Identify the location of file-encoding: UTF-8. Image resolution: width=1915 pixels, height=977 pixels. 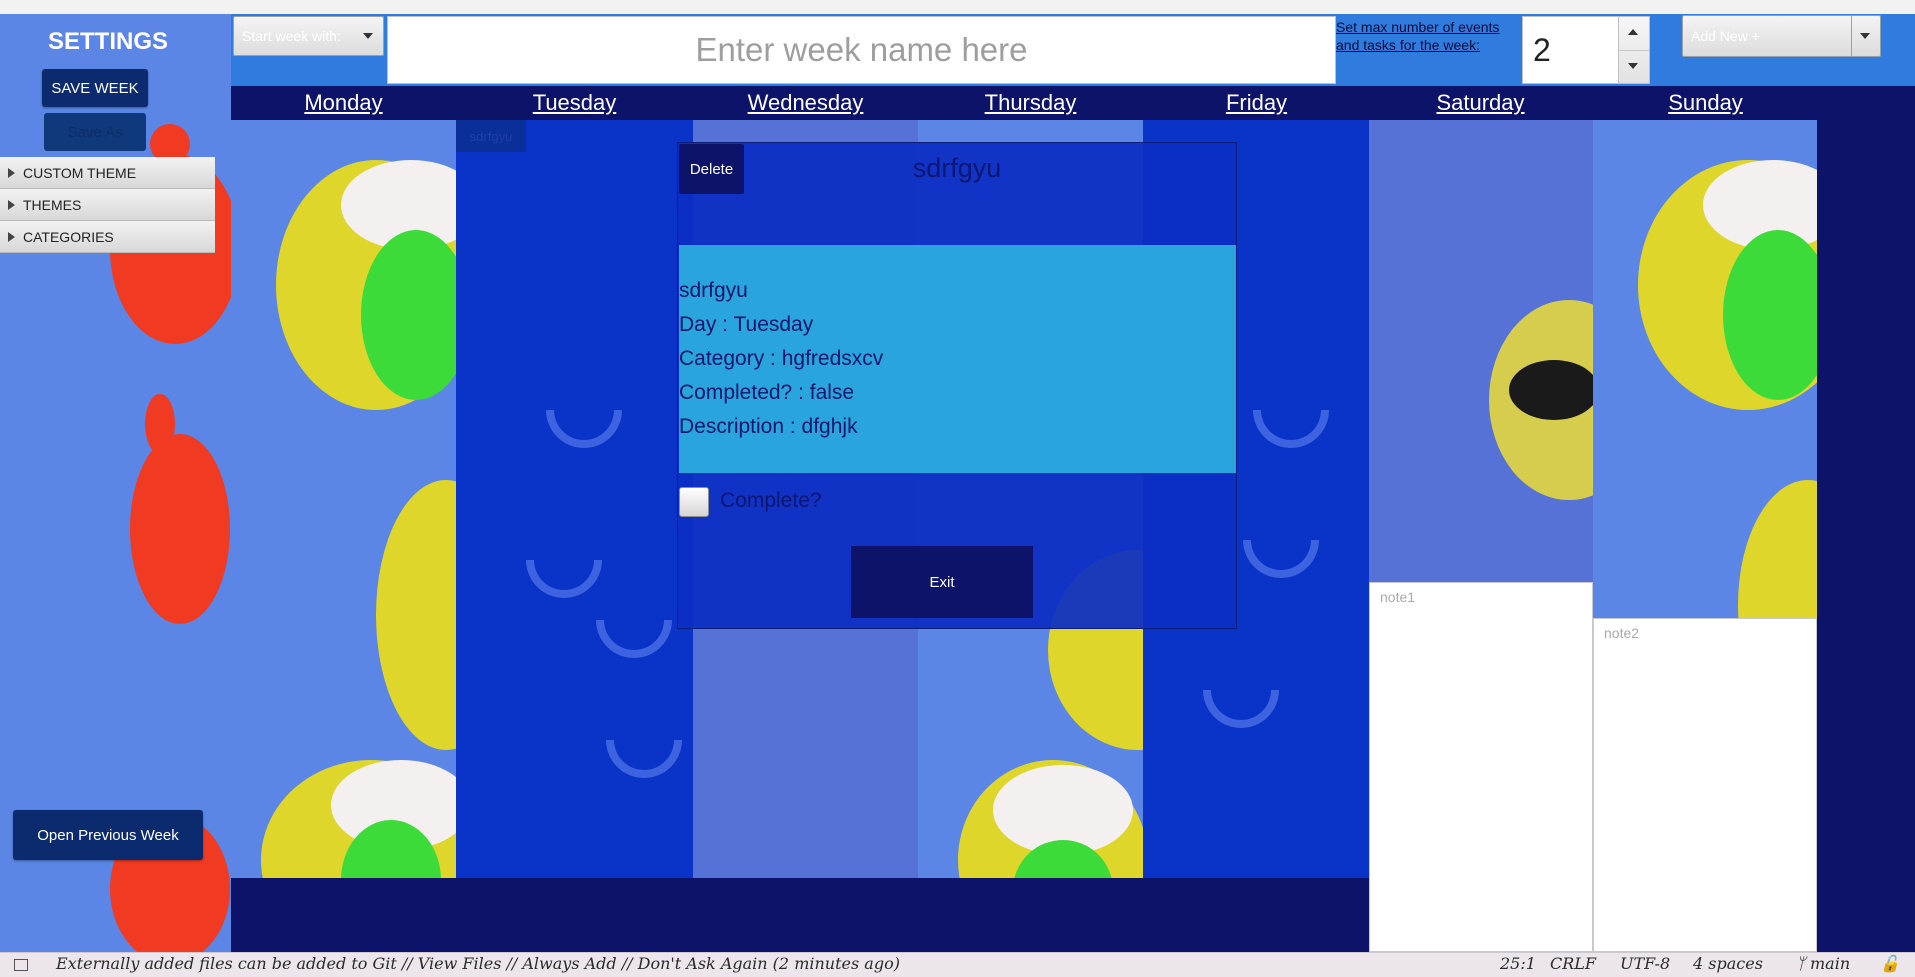
(1645, 963).